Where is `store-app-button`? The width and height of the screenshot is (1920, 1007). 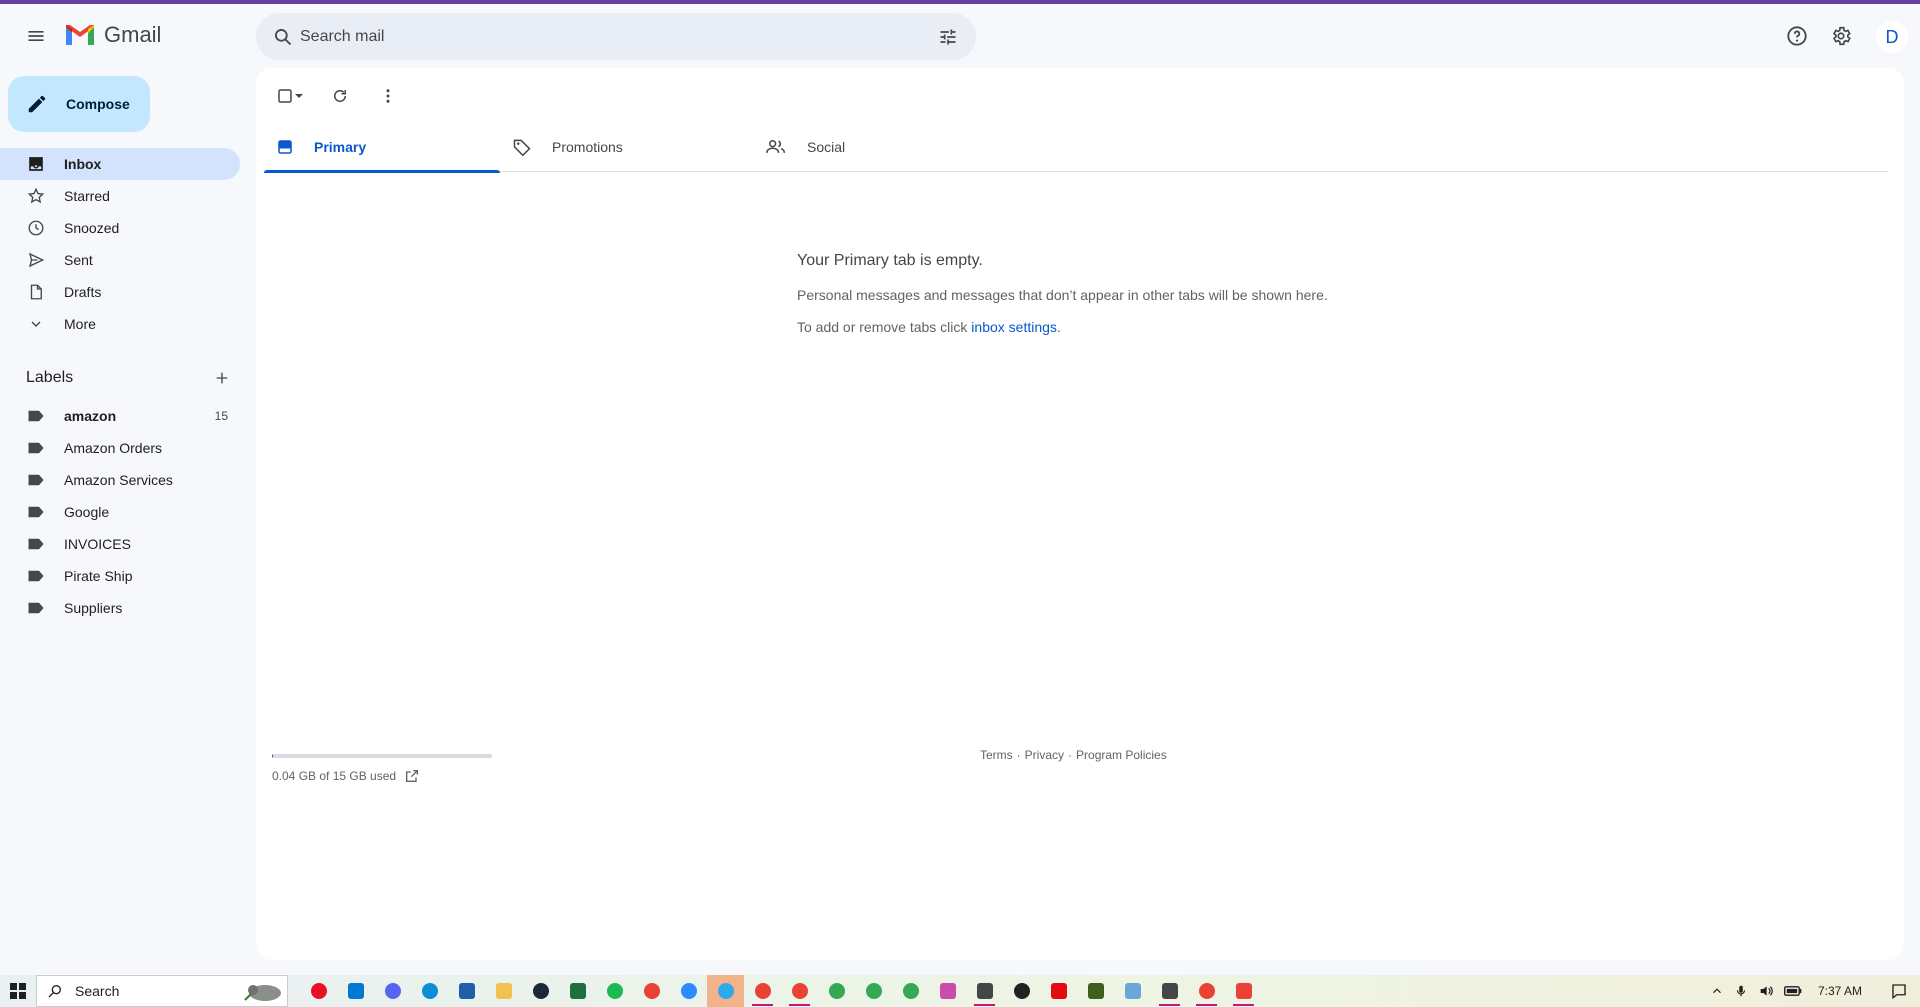 store-app-button is located at coordinates (466, 991).